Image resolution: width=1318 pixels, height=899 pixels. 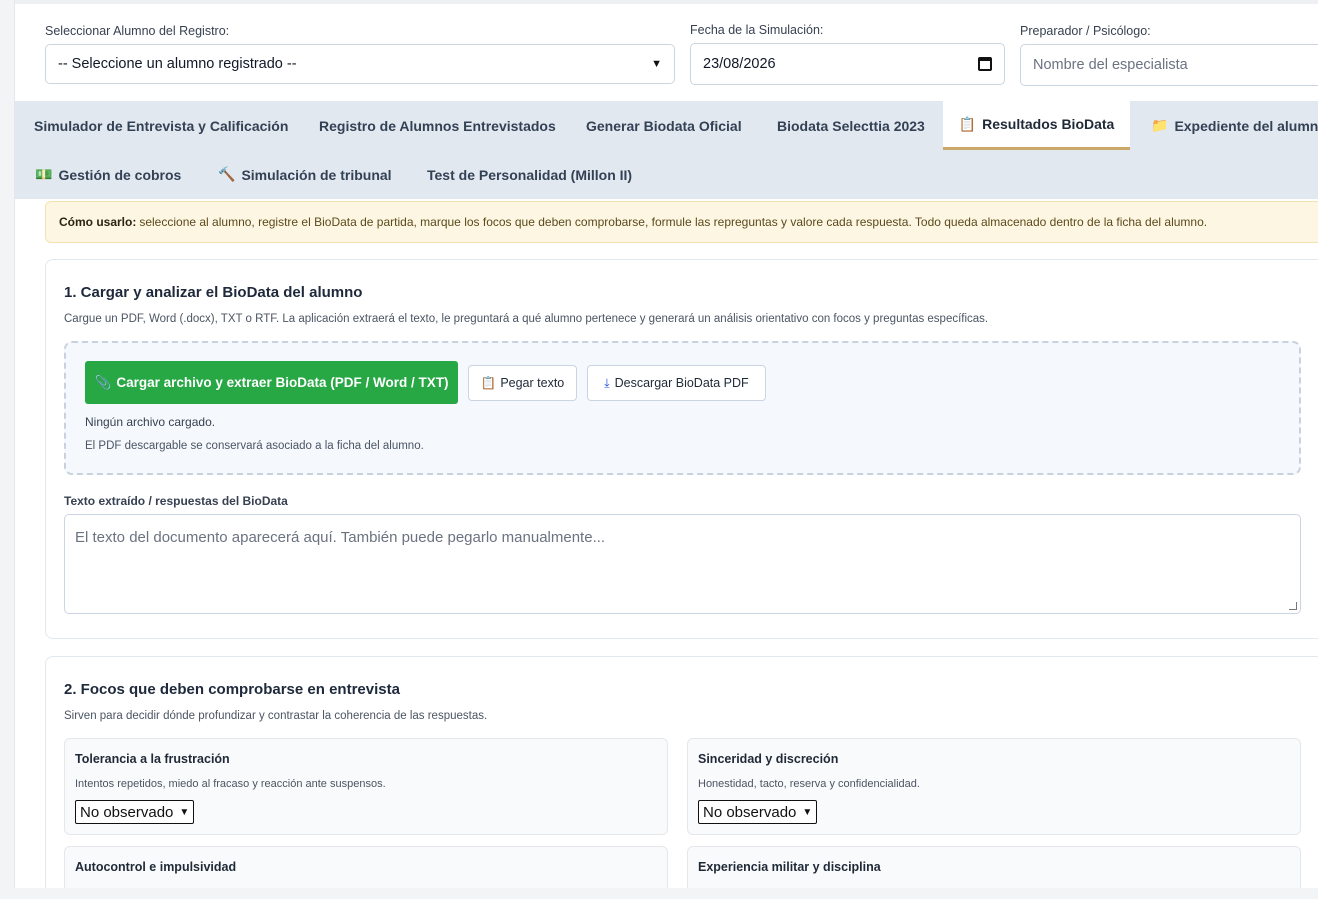 What do you see at coordinates (1246, 125) in the screenshot?
I see `tab-label: Expediente del alumno` at bounding box center [1246, 125].